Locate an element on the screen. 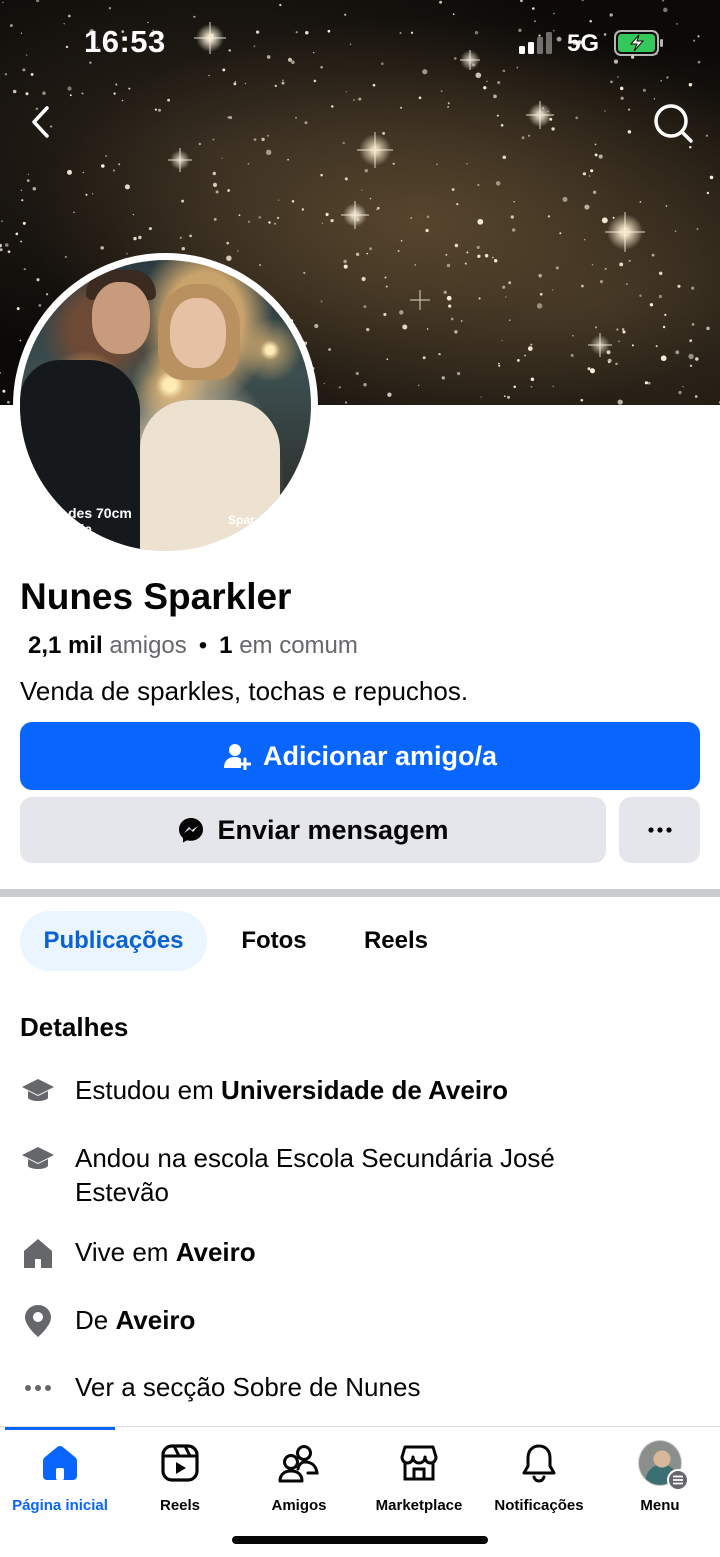 This screenshot has height=1557, width=720. detail-from: De Aveiro is located at coordinates (360, 1321).